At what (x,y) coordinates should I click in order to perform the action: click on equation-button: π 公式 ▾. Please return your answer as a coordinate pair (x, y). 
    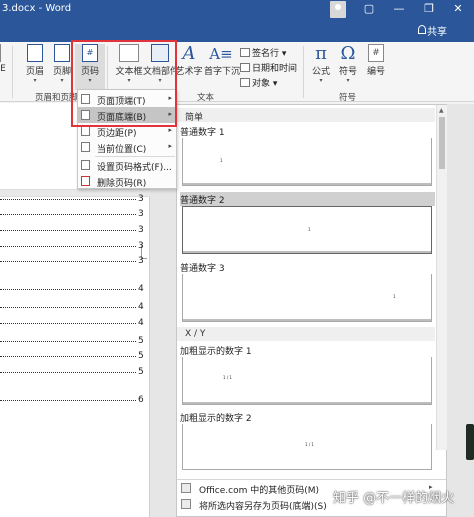
    Looking at the image, I should click on (321, 64).